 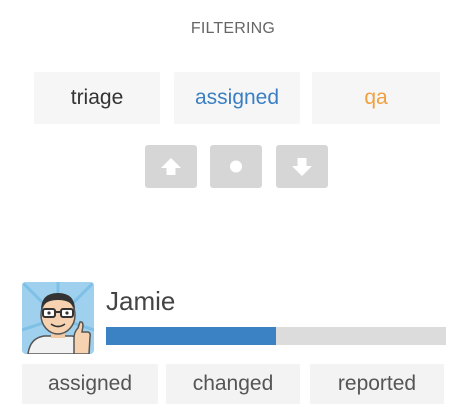 I want to click on filtering-heading: FILTERING, so click(x=233, y=28).